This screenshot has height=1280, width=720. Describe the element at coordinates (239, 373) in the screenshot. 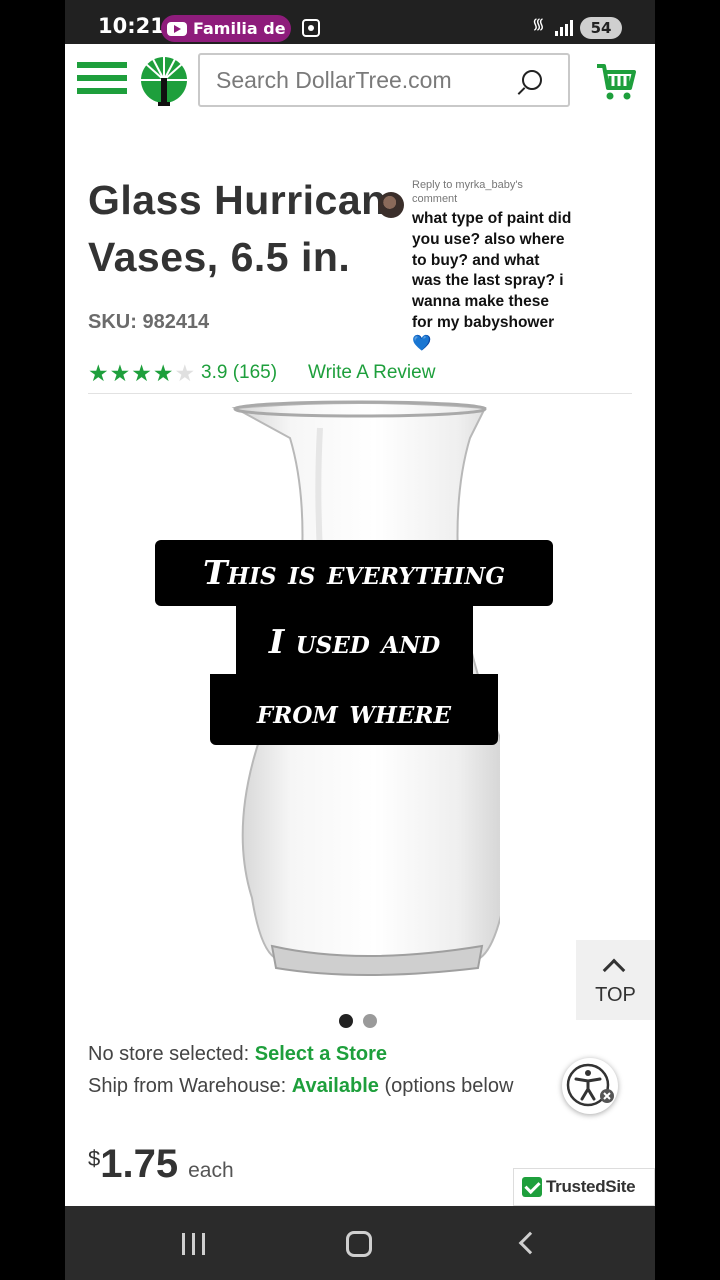

I see `rating-summary-link: 3.9 (165)` at that location.